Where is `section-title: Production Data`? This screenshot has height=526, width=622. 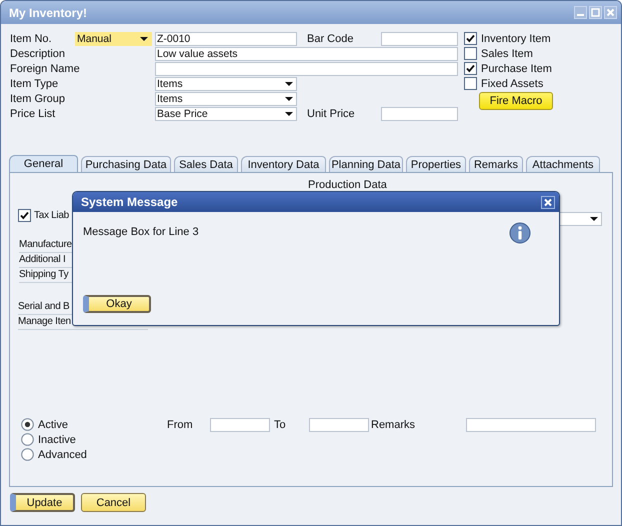
section-title: Production Data is located at coordinates (347, 185).